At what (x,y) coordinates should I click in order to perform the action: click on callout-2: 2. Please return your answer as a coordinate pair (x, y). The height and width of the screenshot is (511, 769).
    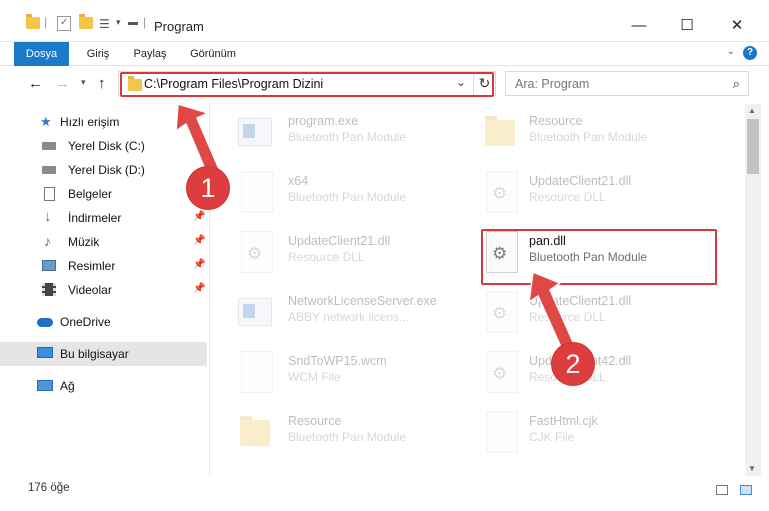
    Looking at the image, I should click on (573, 364).